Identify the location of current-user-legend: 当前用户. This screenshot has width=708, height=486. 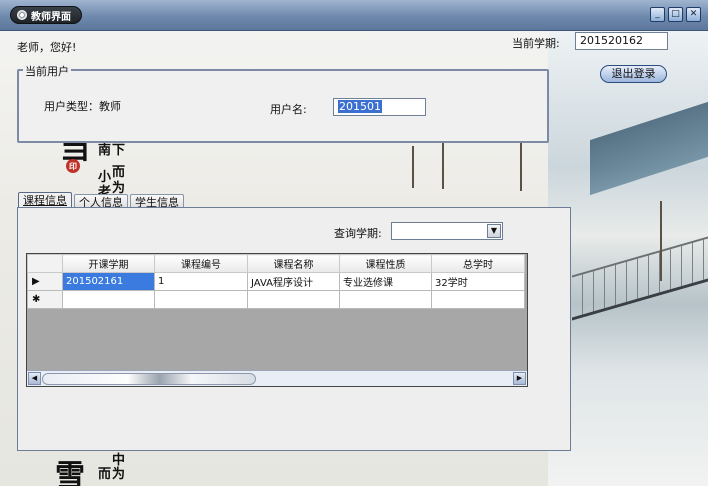
(47, 71).